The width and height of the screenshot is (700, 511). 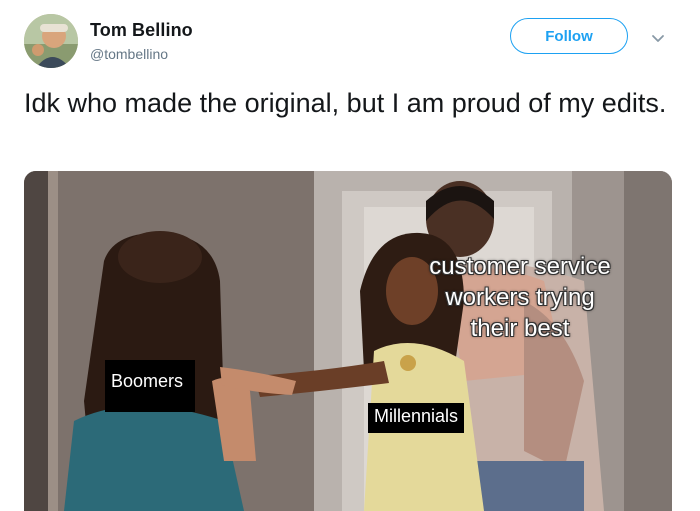 I want to click on label-boomers: Boomers, so click(x=150, y=386).